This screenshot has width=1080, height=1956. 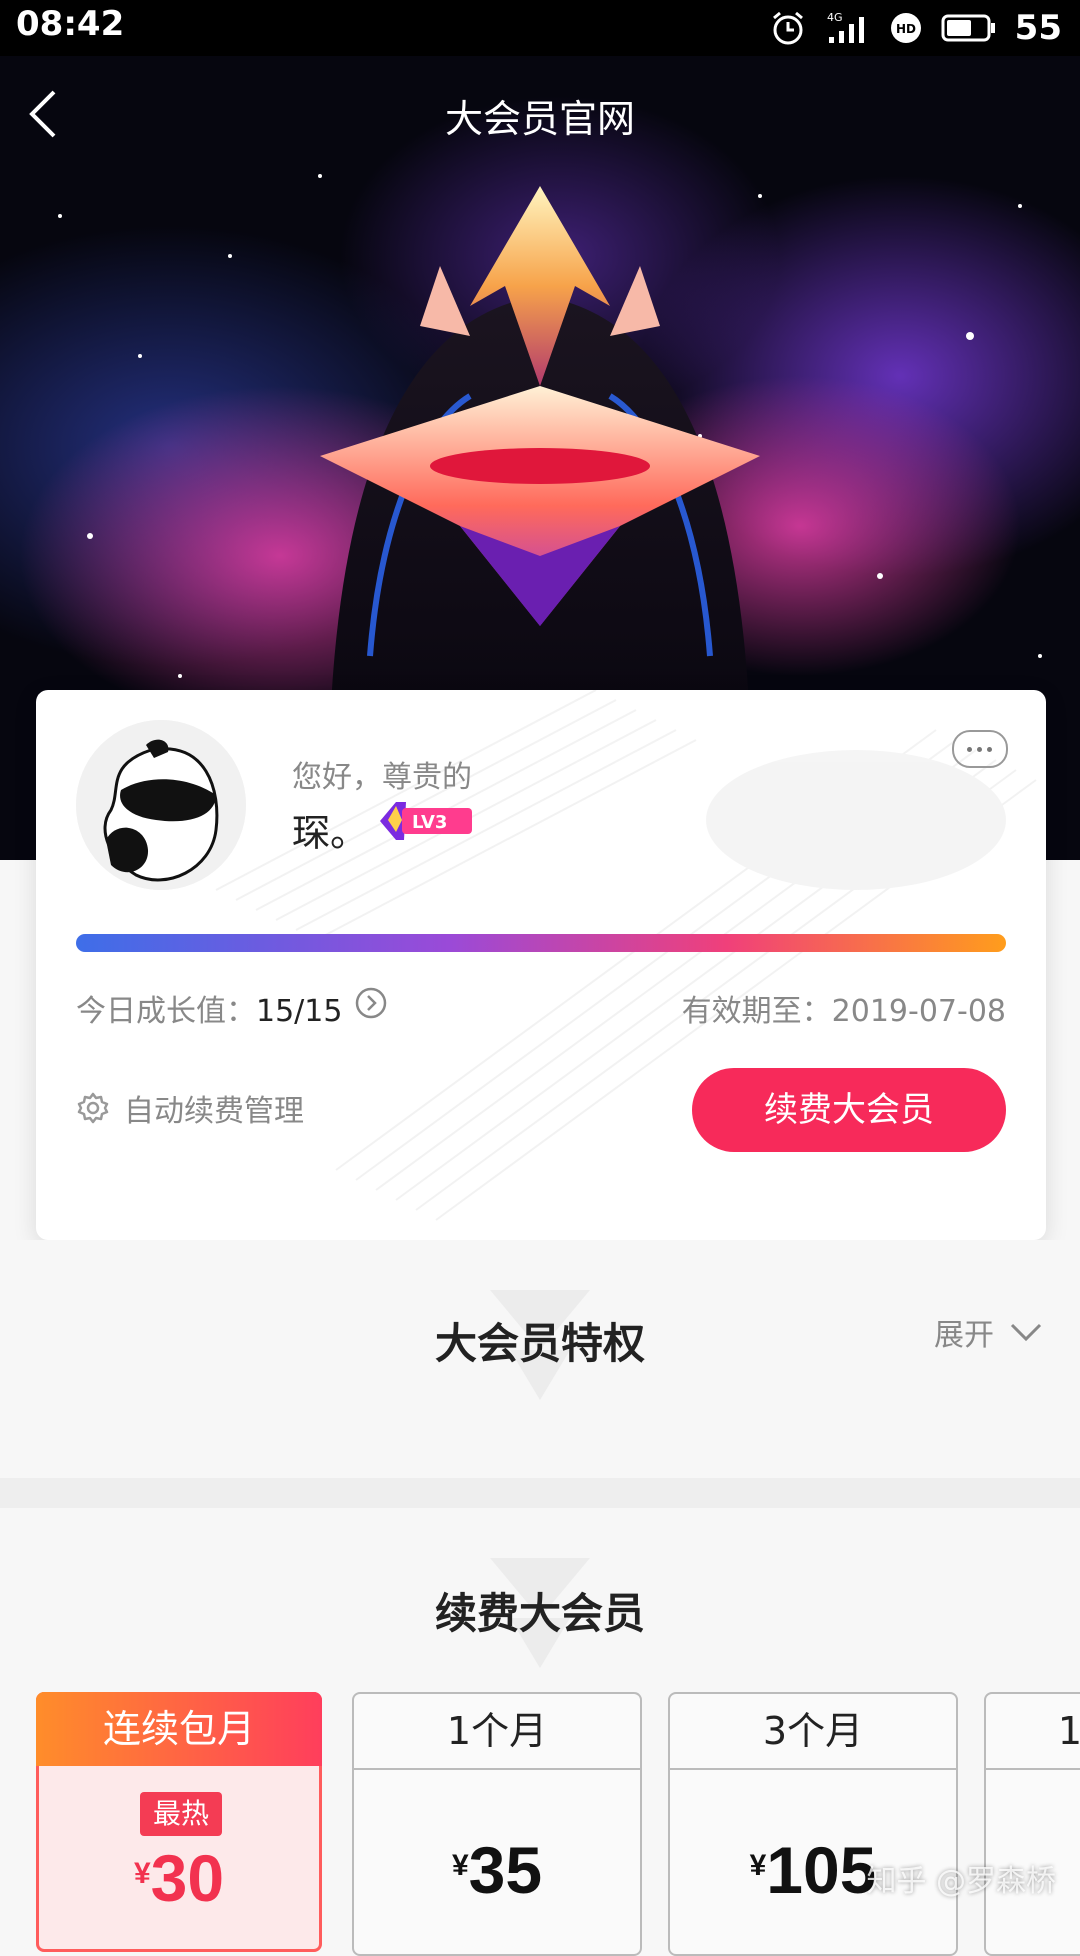 I want to click on auto-renew-management: 自动续费管理, so click(x=190, y=1108).